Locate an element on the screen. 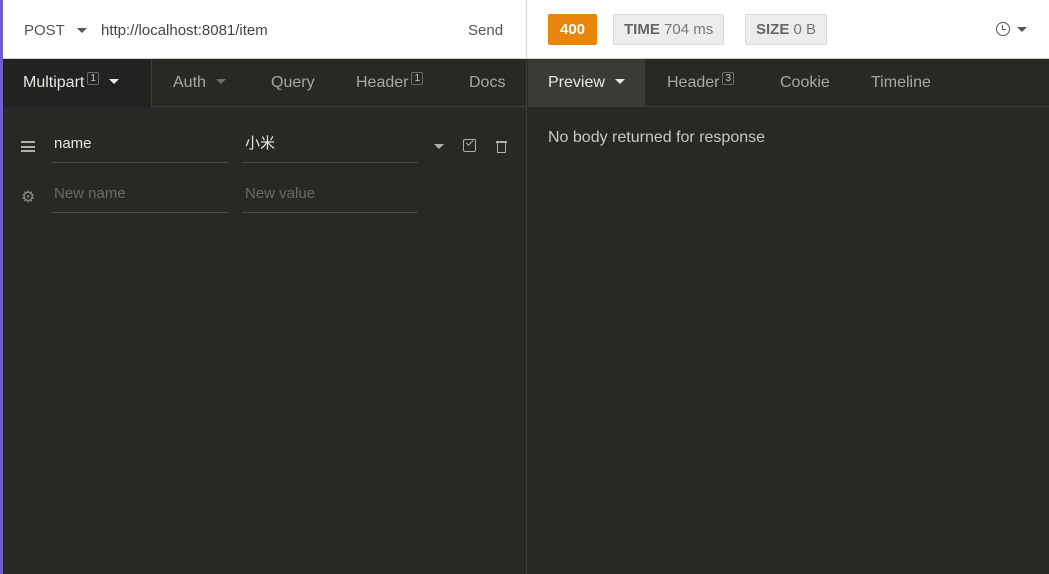 This screenshot has width=1049, height=574. size-label: SIZE is located at coordinates (773, 29).